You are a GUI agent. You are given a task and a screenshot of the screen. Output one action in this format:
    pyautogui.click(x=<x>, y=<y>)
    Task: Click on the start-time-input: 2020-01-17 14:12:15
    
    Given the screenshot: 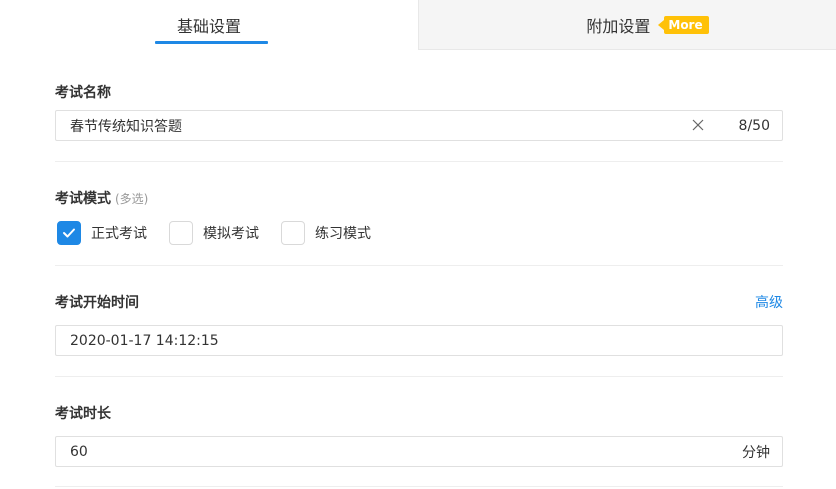 What is the action you would take?
    pyautogui.click(x=419, y=340)
    